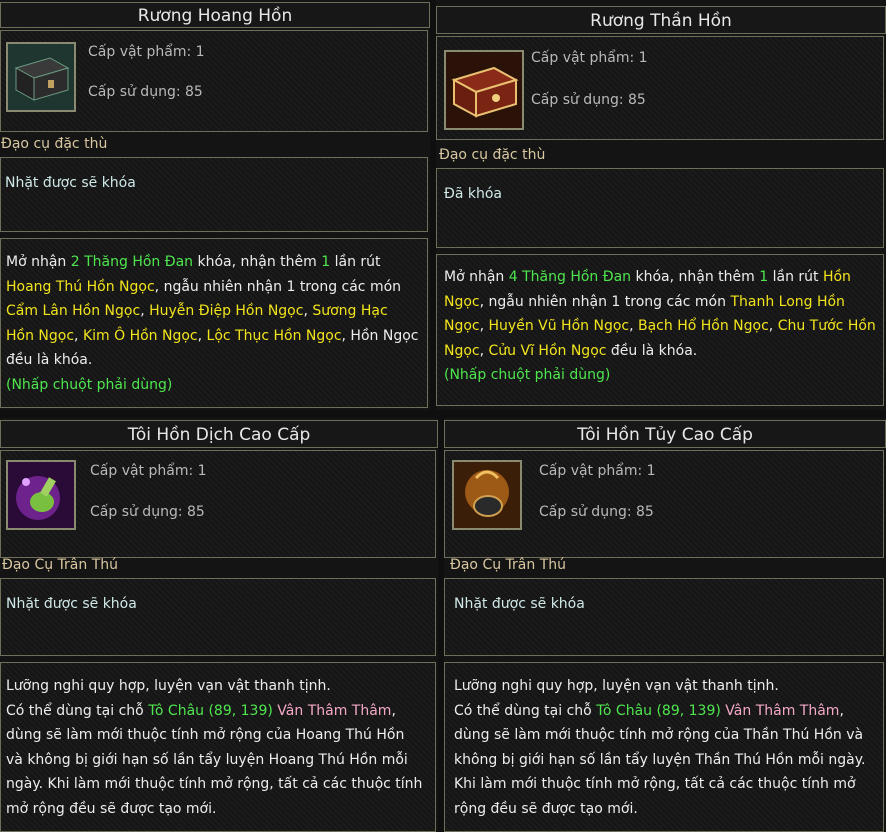  I want to click on description-segment: Huyễn Điệp Hồn Ngọc, so click(226, 311).